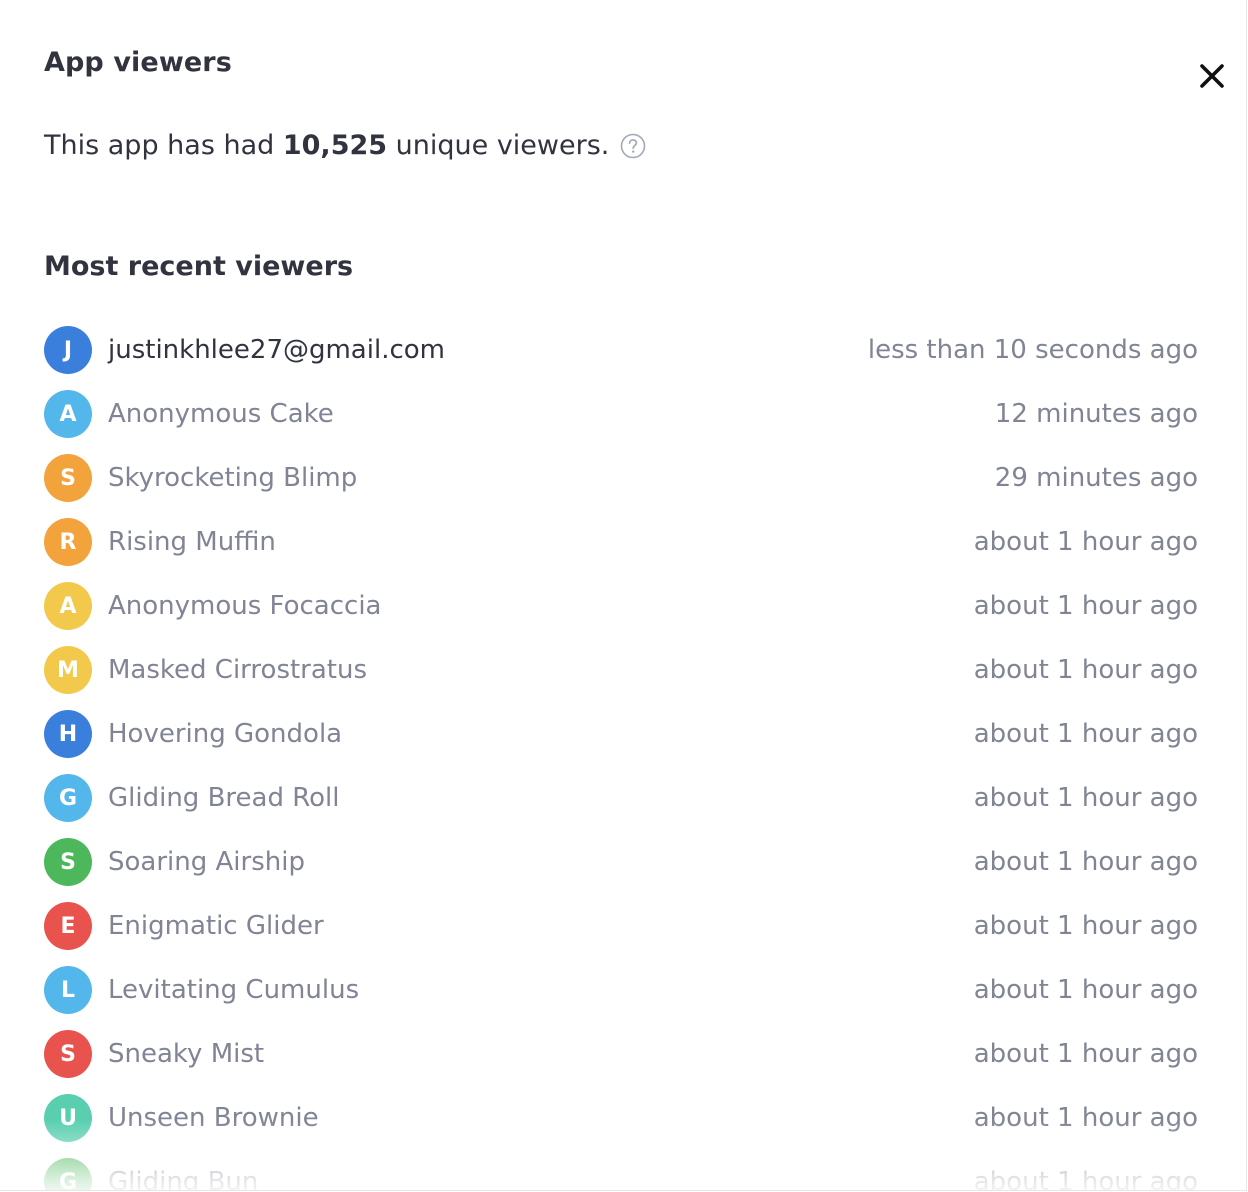 This screenshot has width=1248, height=1192. What do you see at coordinates (138, 62) in the screenshot?
I see `dialog-title: App viewers` at bounding box center [138, 62].